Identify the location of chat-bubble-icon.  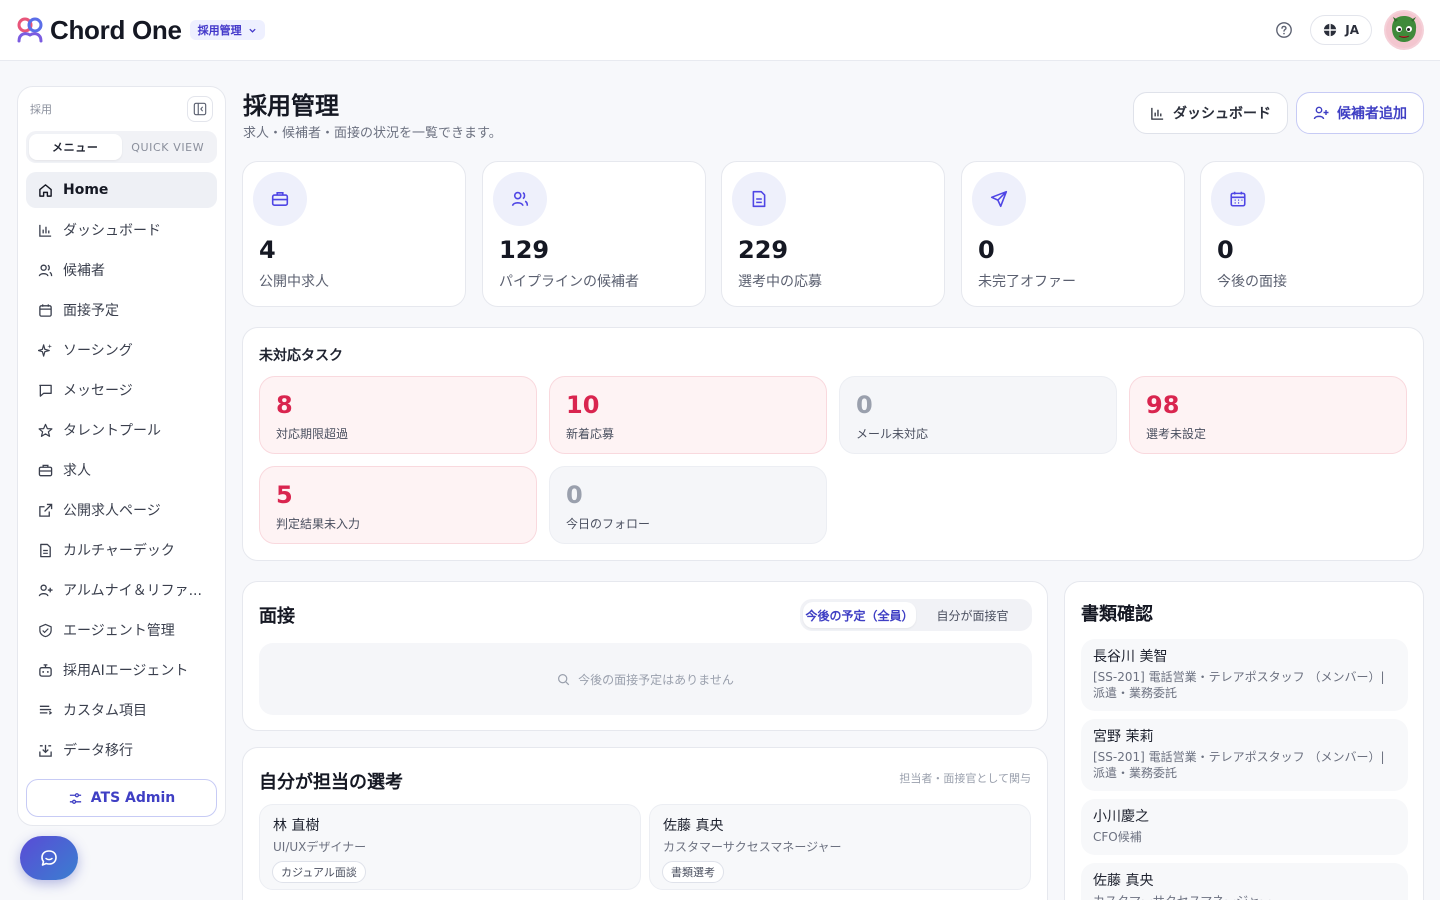
(49, 858).